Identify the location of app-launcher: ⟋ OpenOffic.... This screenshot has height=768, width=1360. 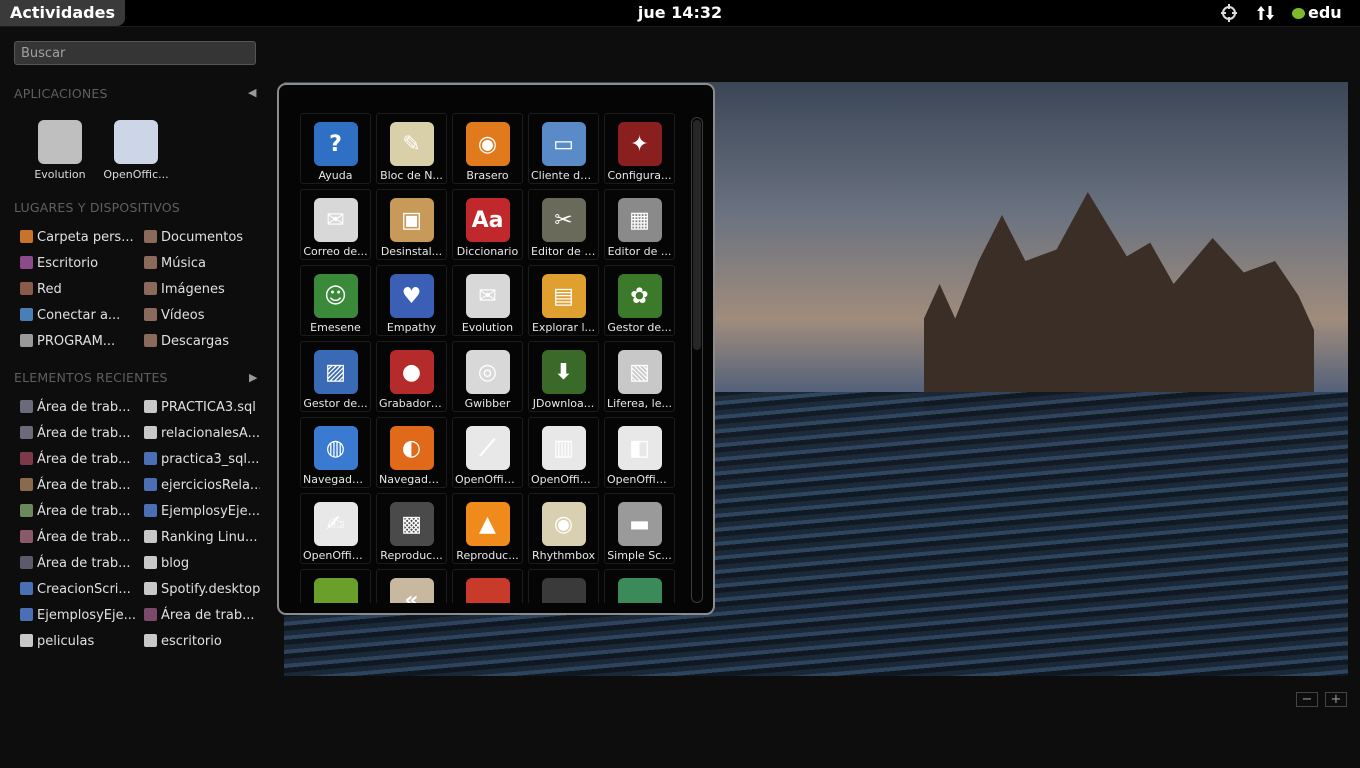
(487, 452).